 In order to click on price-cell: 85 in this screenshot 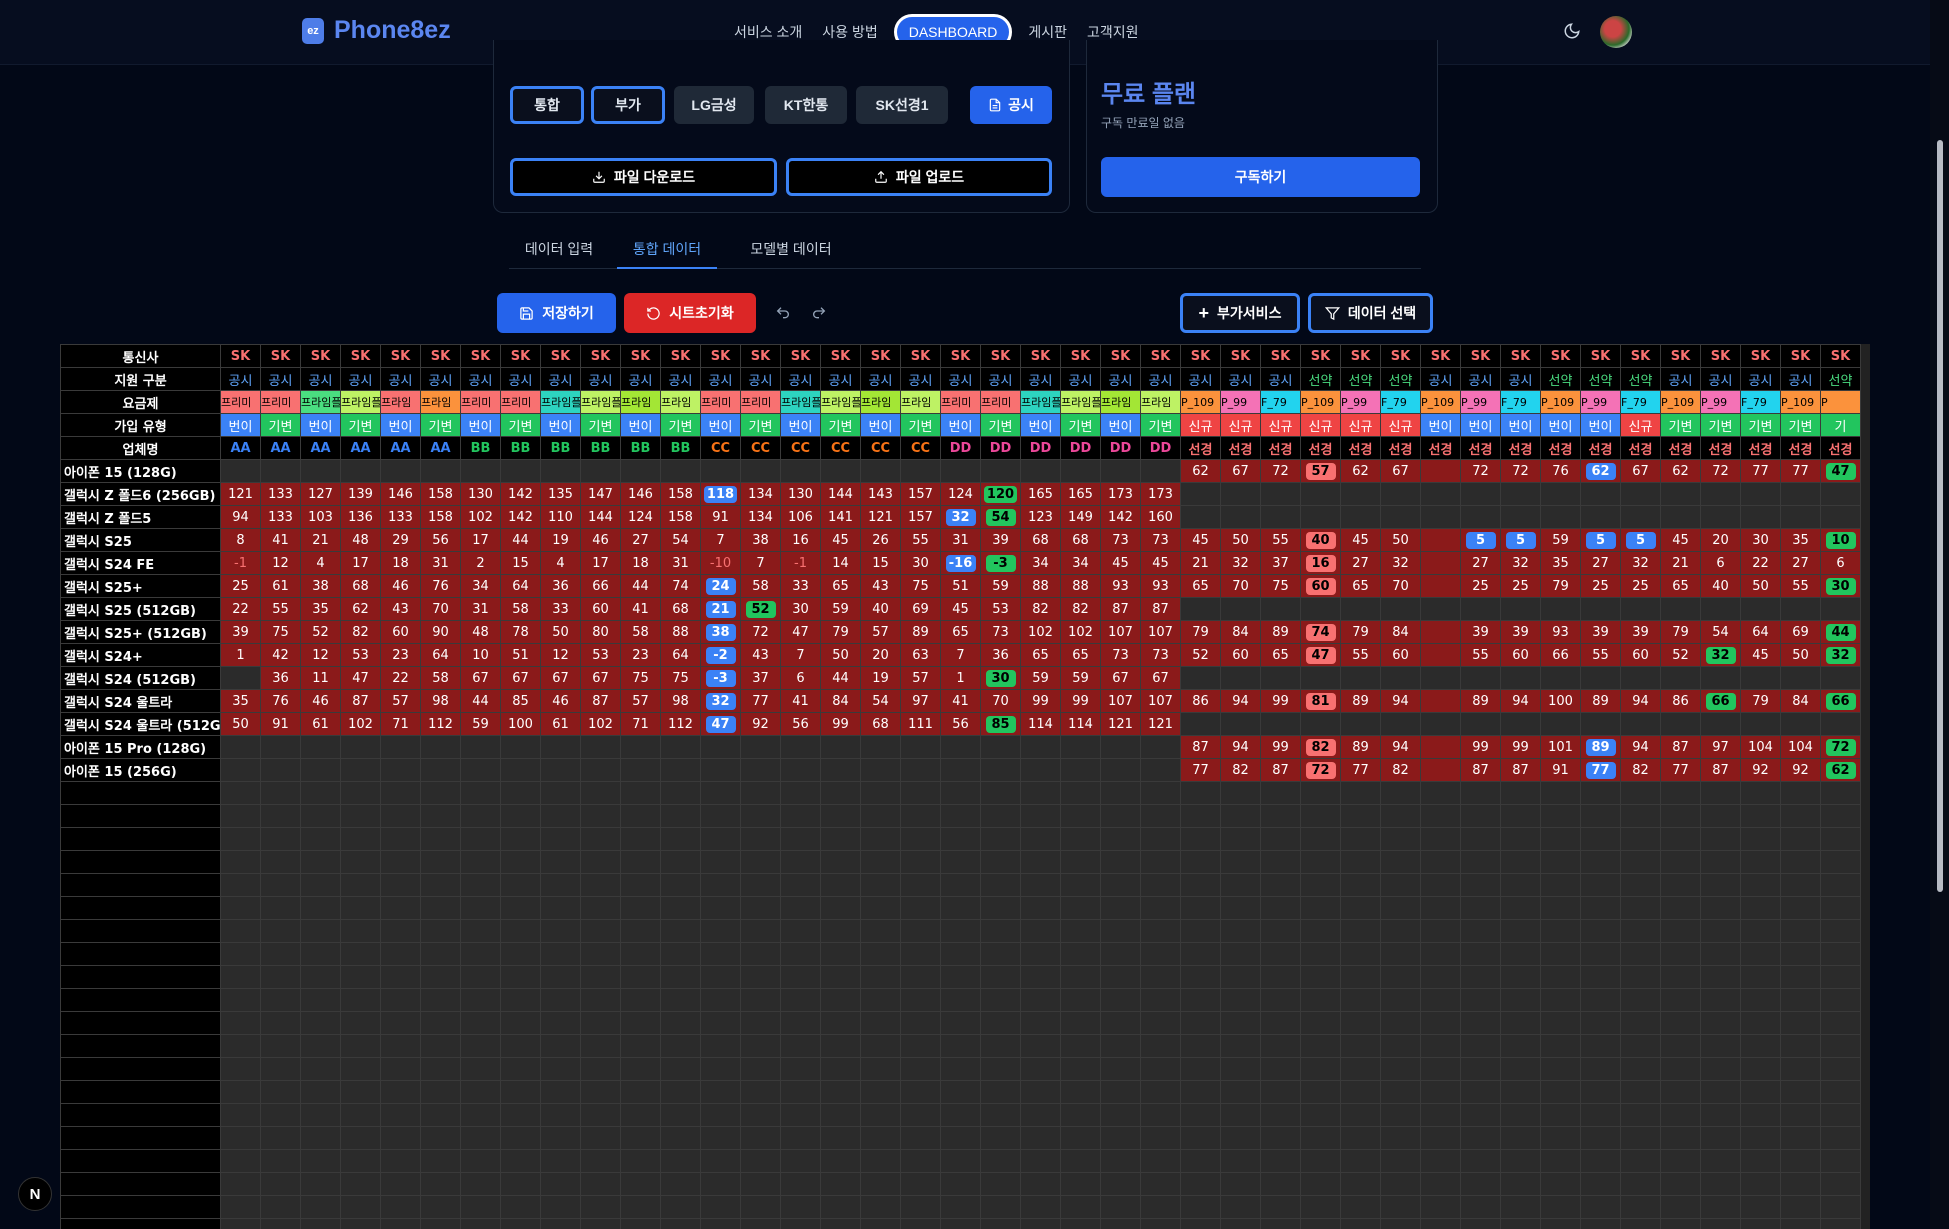, I will do `click(520, 701)`.